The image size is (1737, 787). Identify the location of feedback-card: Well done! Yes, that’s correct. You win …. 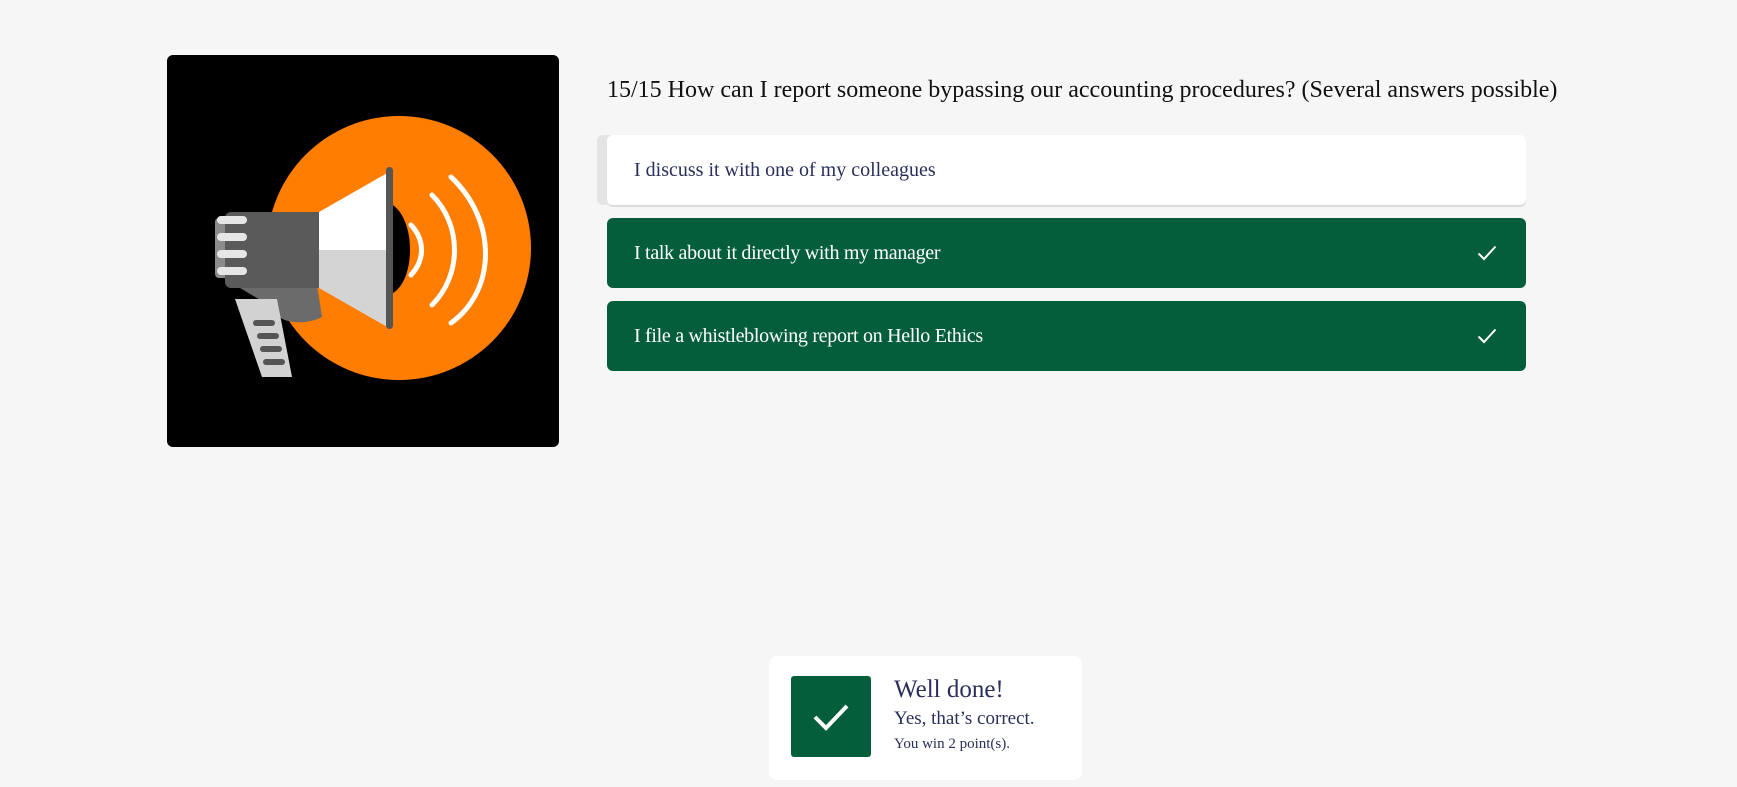
(925, 718).